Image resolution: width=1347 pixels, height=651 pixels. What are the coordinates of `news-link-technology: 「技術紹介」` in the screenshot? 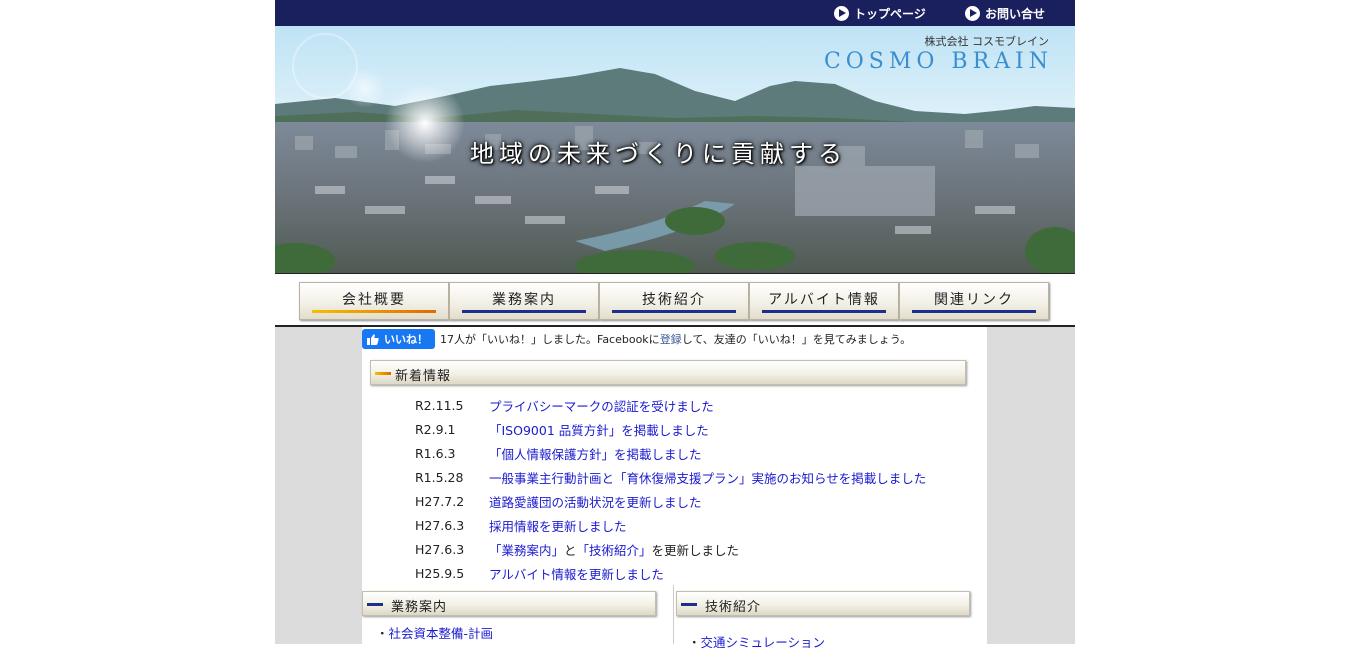 It's located at (614, 550).